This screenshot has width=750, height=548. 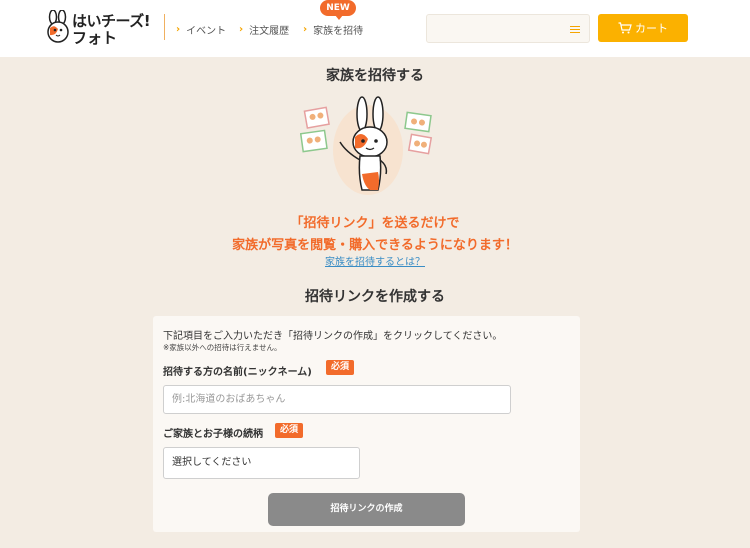 What do you see at coordinates (222, 347) in the screenshot?
I see `form-note: ※家族以外への招待は行えません。` at bounding box center [222, 347].